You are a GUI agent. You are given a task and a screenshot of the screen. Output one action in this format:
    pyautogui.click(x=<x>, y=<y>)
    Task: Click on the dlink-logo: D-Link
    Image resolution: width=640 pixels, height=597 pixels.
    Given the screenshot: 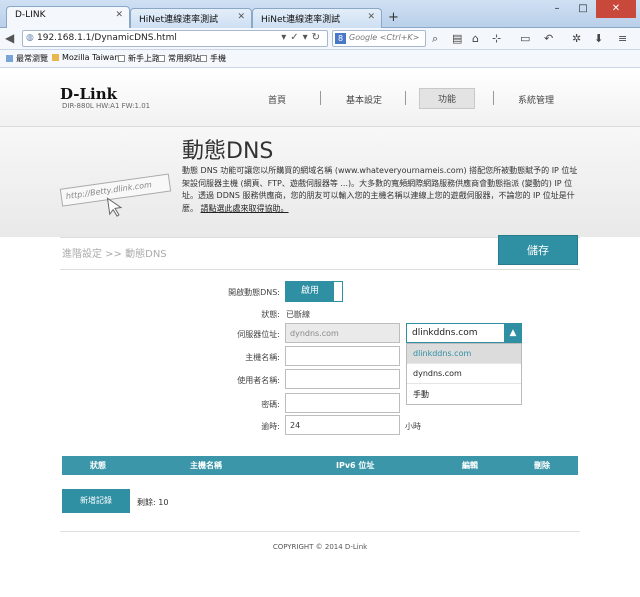 What is the action you would take?
    pyautogui.click(x=89, y=94)
    